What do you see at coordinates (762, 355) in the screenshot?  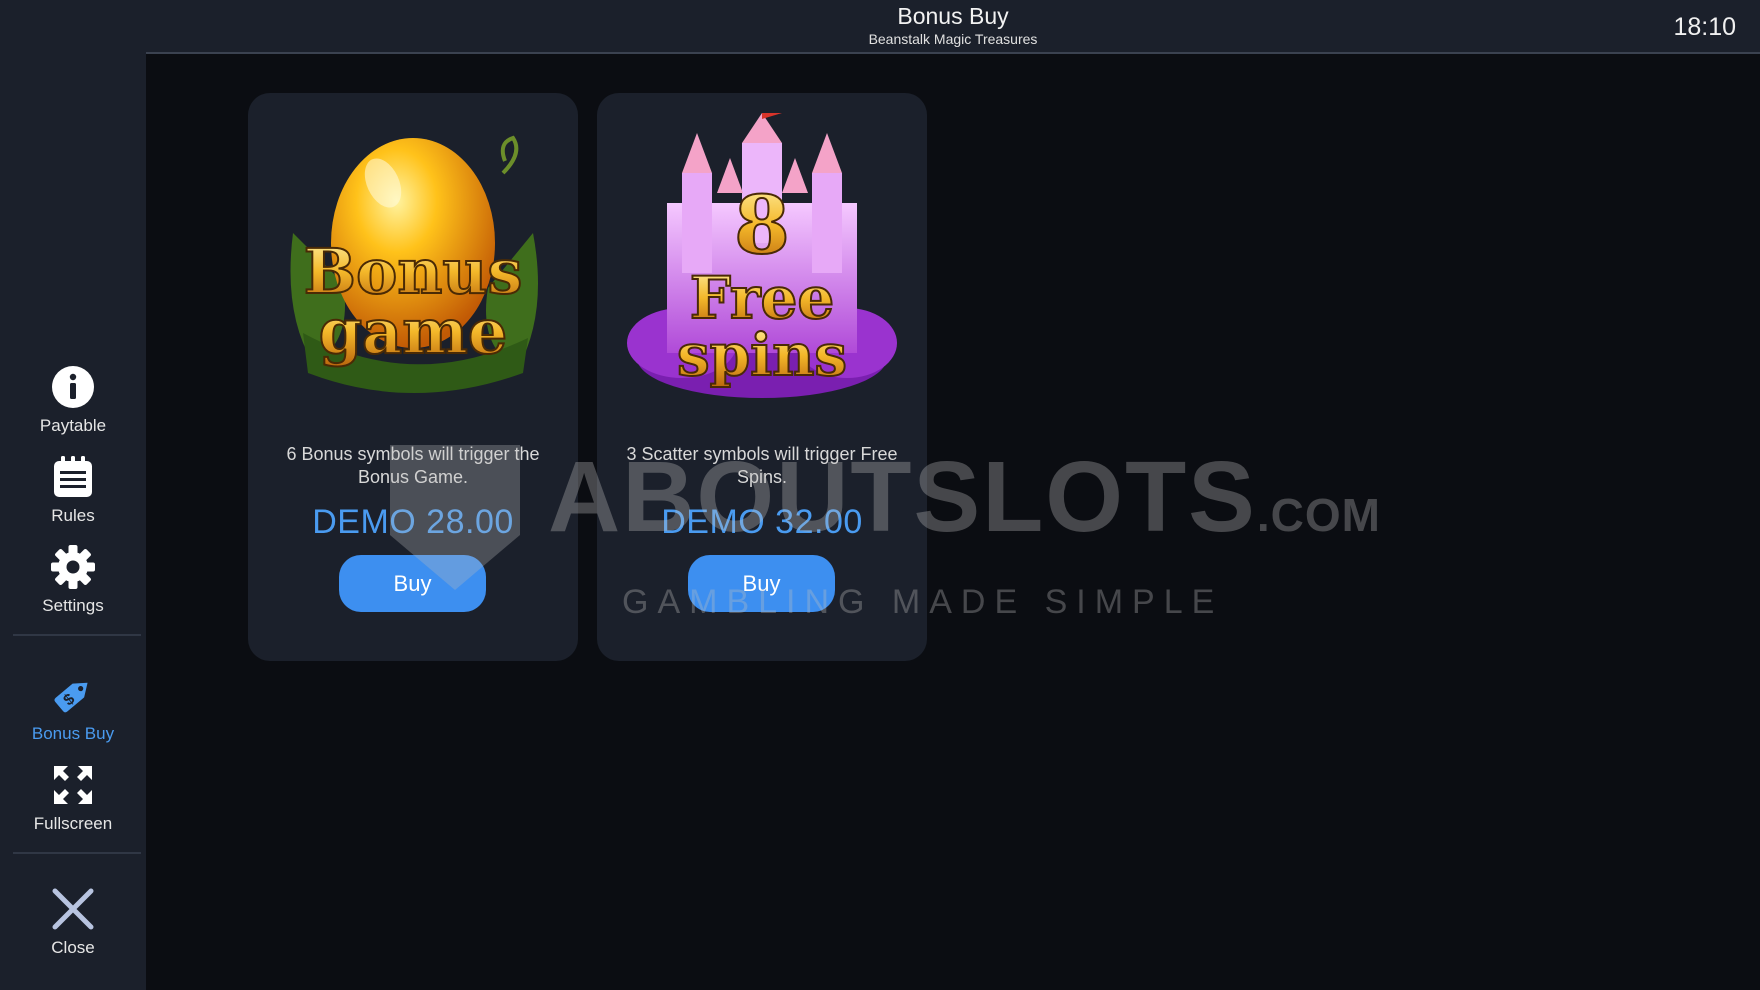 I see `free-spins-art-text: spins` at bounding box center [762, 355].